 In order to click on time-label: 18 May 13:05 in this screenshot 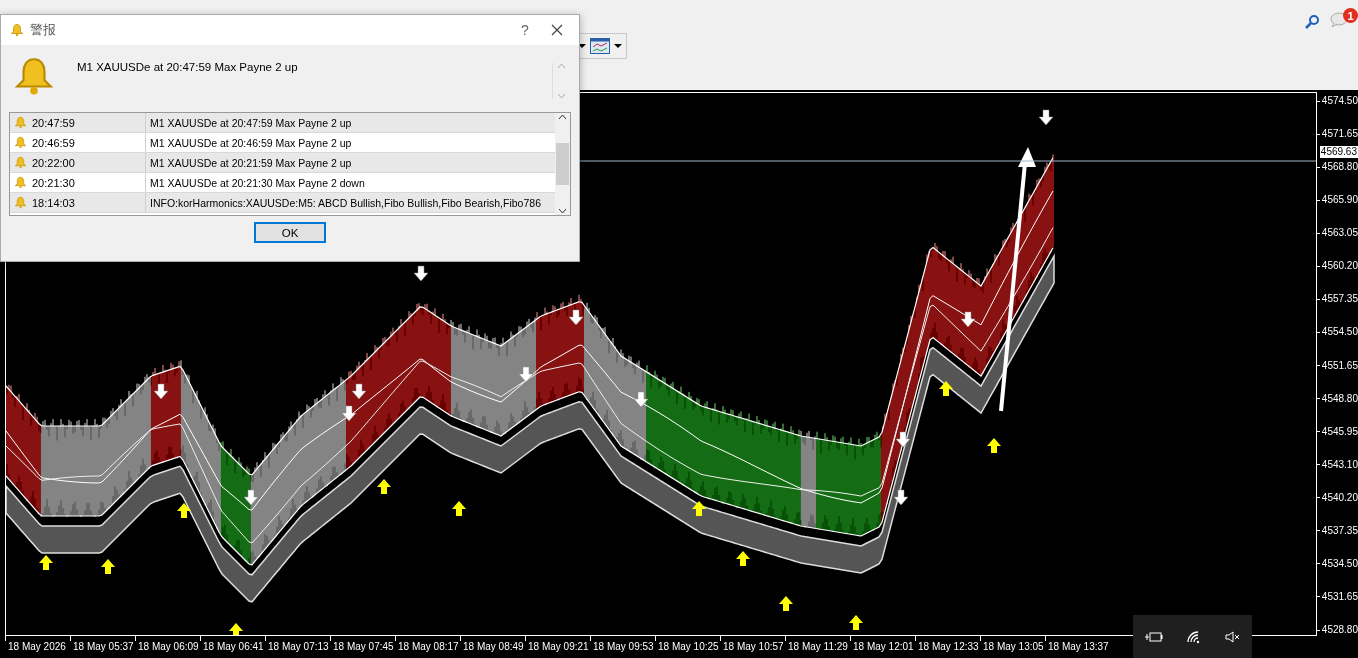, I will do `click(1013, 646)`.